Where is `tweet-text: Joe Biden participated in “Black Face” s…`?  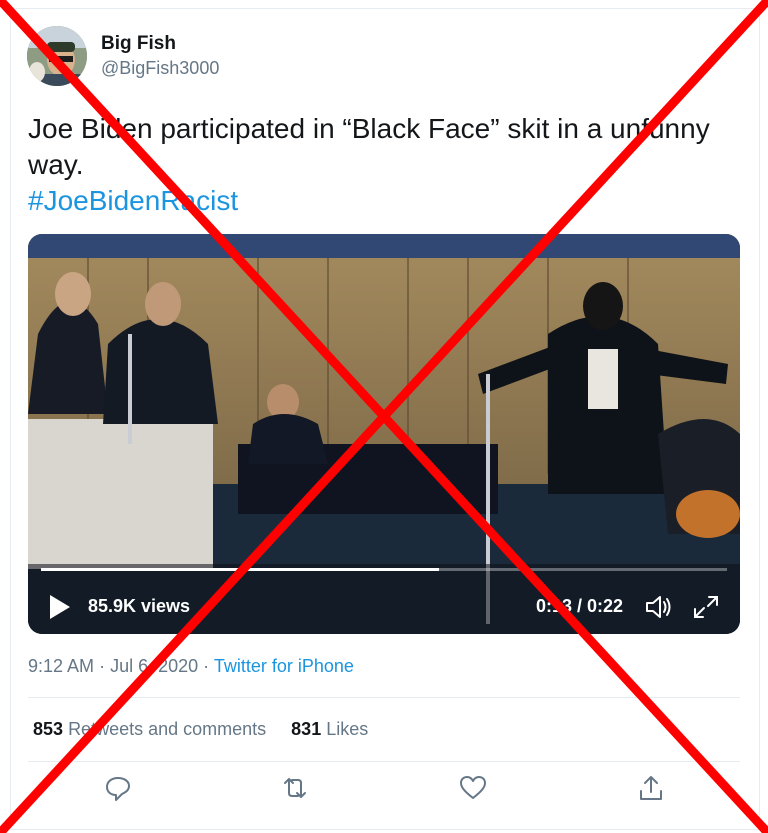
tweet-text: Joe Biden participated in “Black Face” s… is located at coordinates (373, 165).